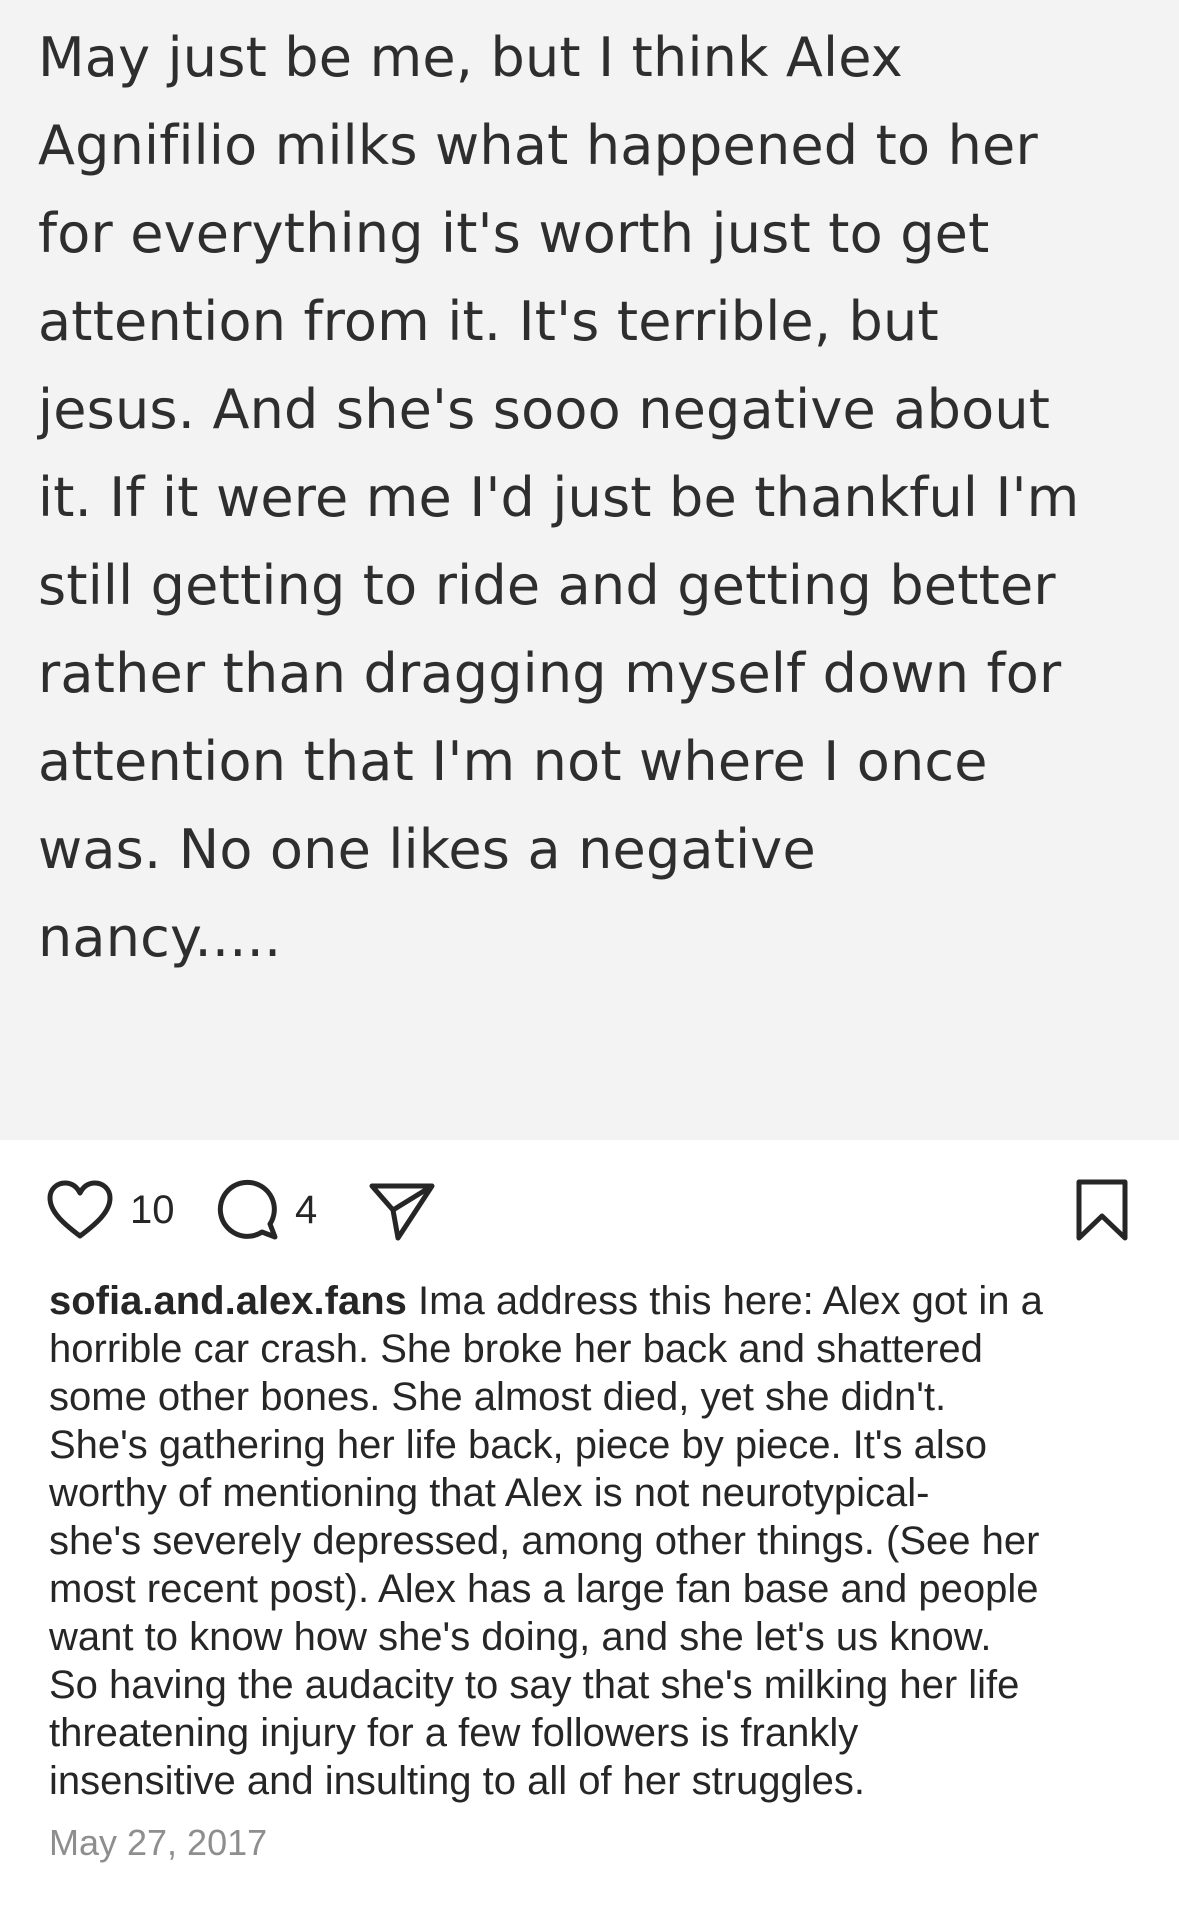  What do you see at coordinates (158, 1842) in the screenshot?
I see `post-timestamp: May 27, 2017` at bounding box center [158, 1842].